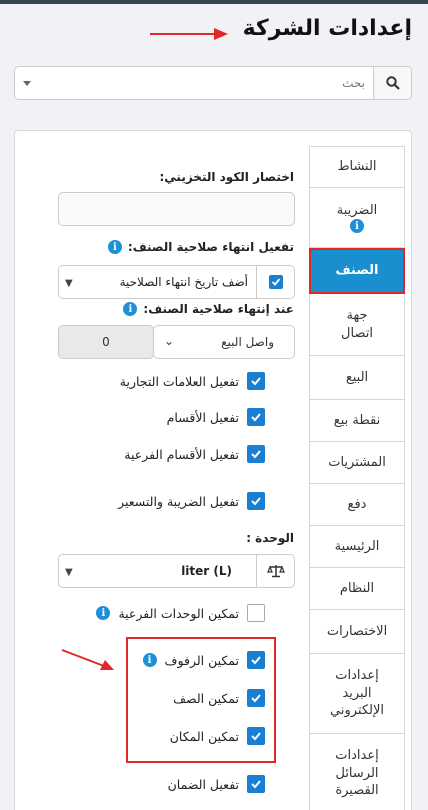  I want to click on enable-categories-label: تفعيل الأقسام, so click(202, 417).